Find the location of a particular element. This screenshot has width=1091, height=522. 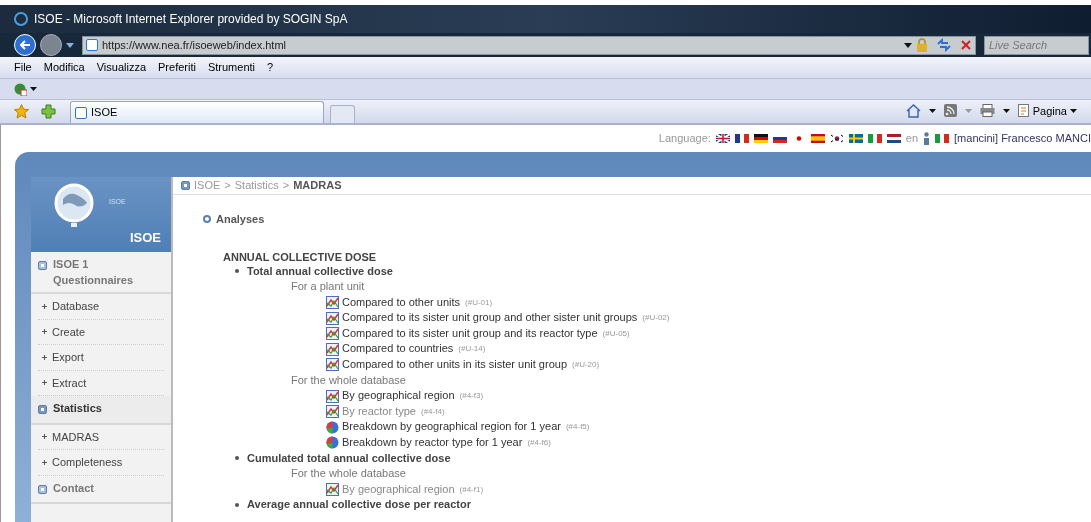

menu-item: File is located at coordinates (23, 67).